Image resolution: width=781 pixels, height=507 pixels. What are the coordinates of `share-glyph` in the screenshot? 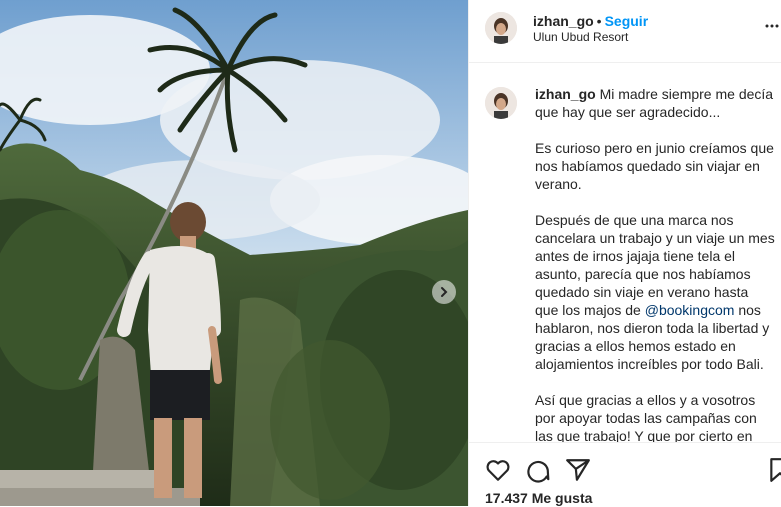 It's located at (578, 470).